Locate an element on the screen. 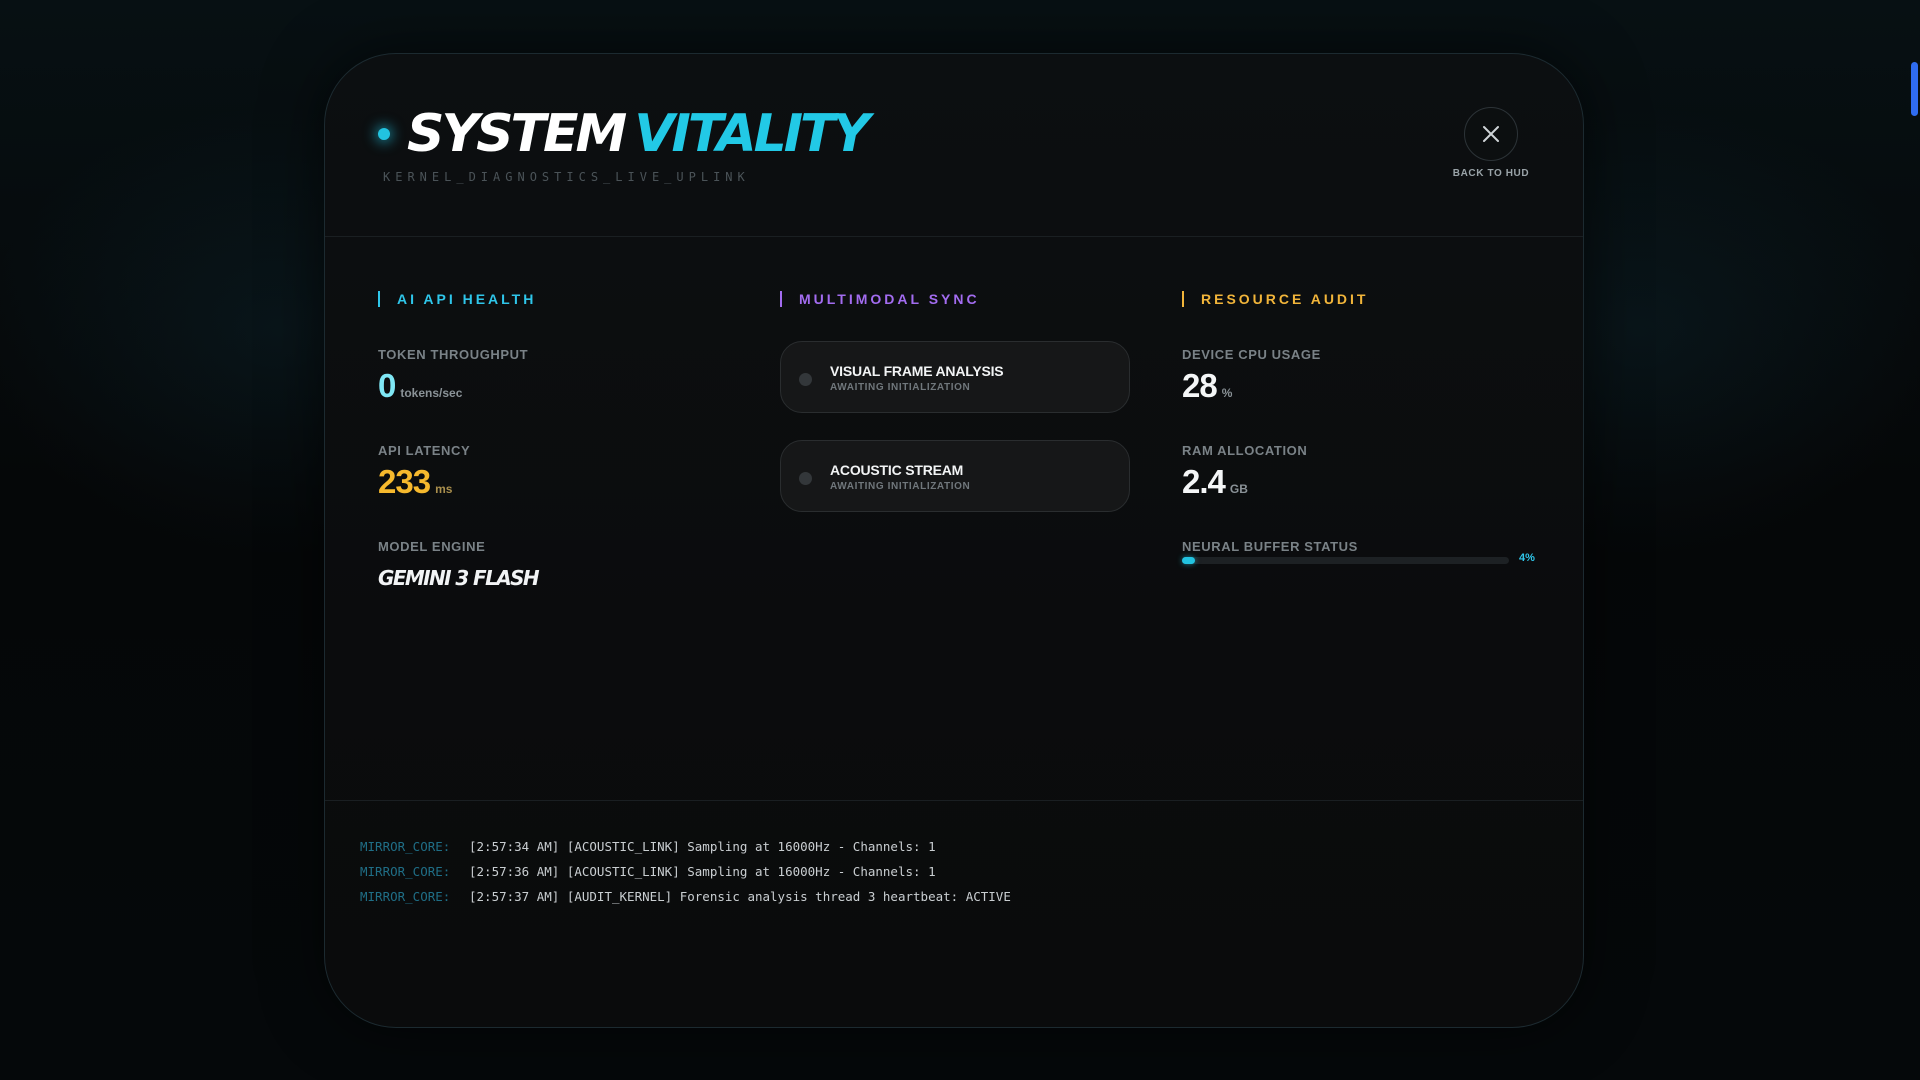 Image resolution: width=1920 pixels, height=1080 pixels. acoustic-stream-card: ACOUSTIC STREAM AWAITING INITIALIZATION is located at coordinates (955, 476).